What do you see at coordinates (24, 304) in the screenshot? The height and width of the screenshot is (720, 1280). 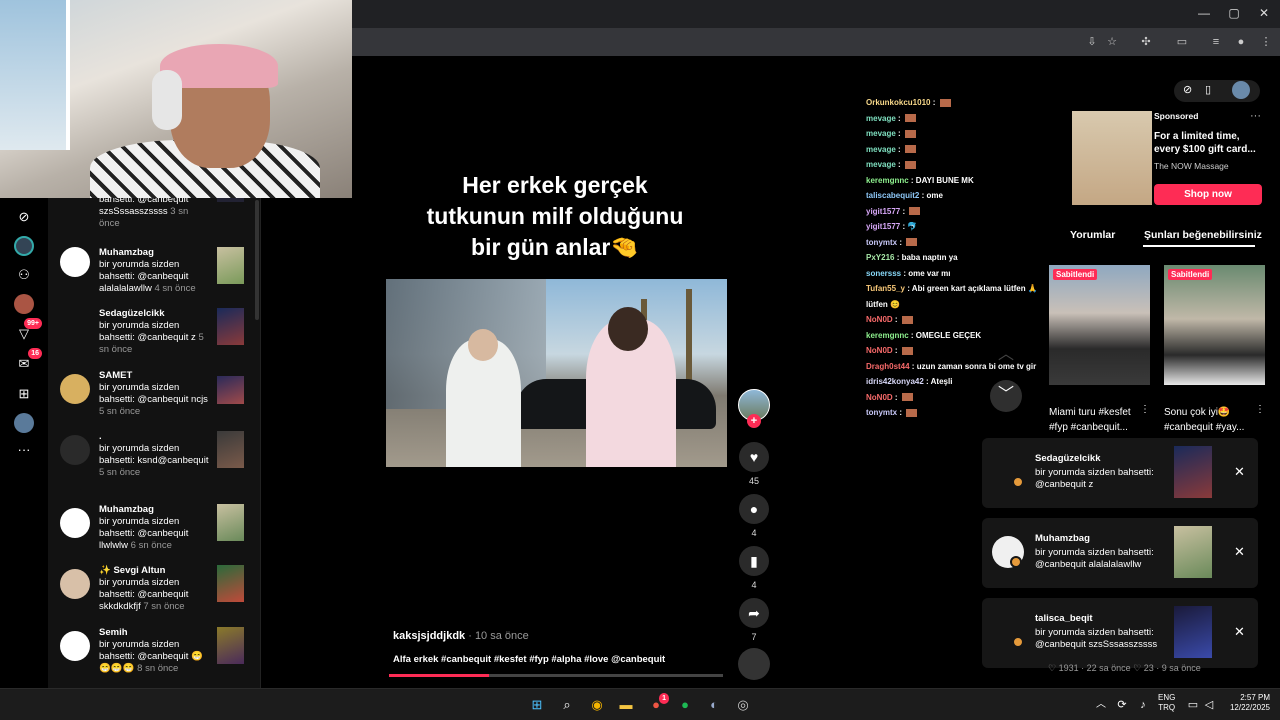 I see `live-avatar-icon` at bounding box center [24, 304].